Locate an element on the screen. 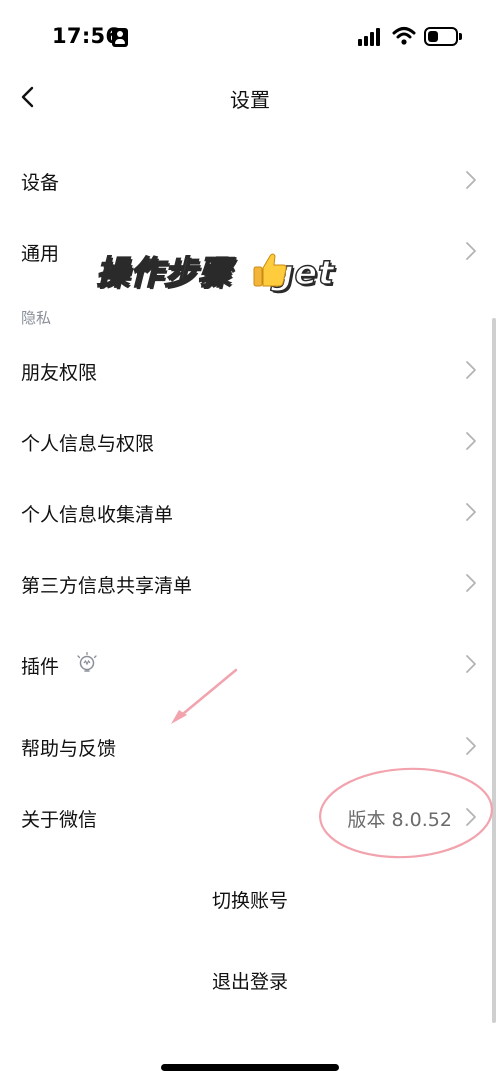  annotation-layer is located at coordinates (332, 763).